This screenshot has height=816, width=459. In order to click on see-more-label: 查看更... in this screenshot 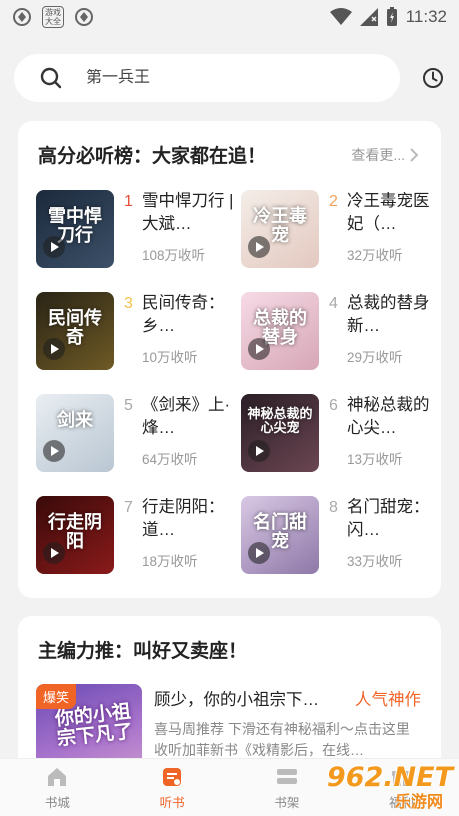, I will do `click(378, 154)`.